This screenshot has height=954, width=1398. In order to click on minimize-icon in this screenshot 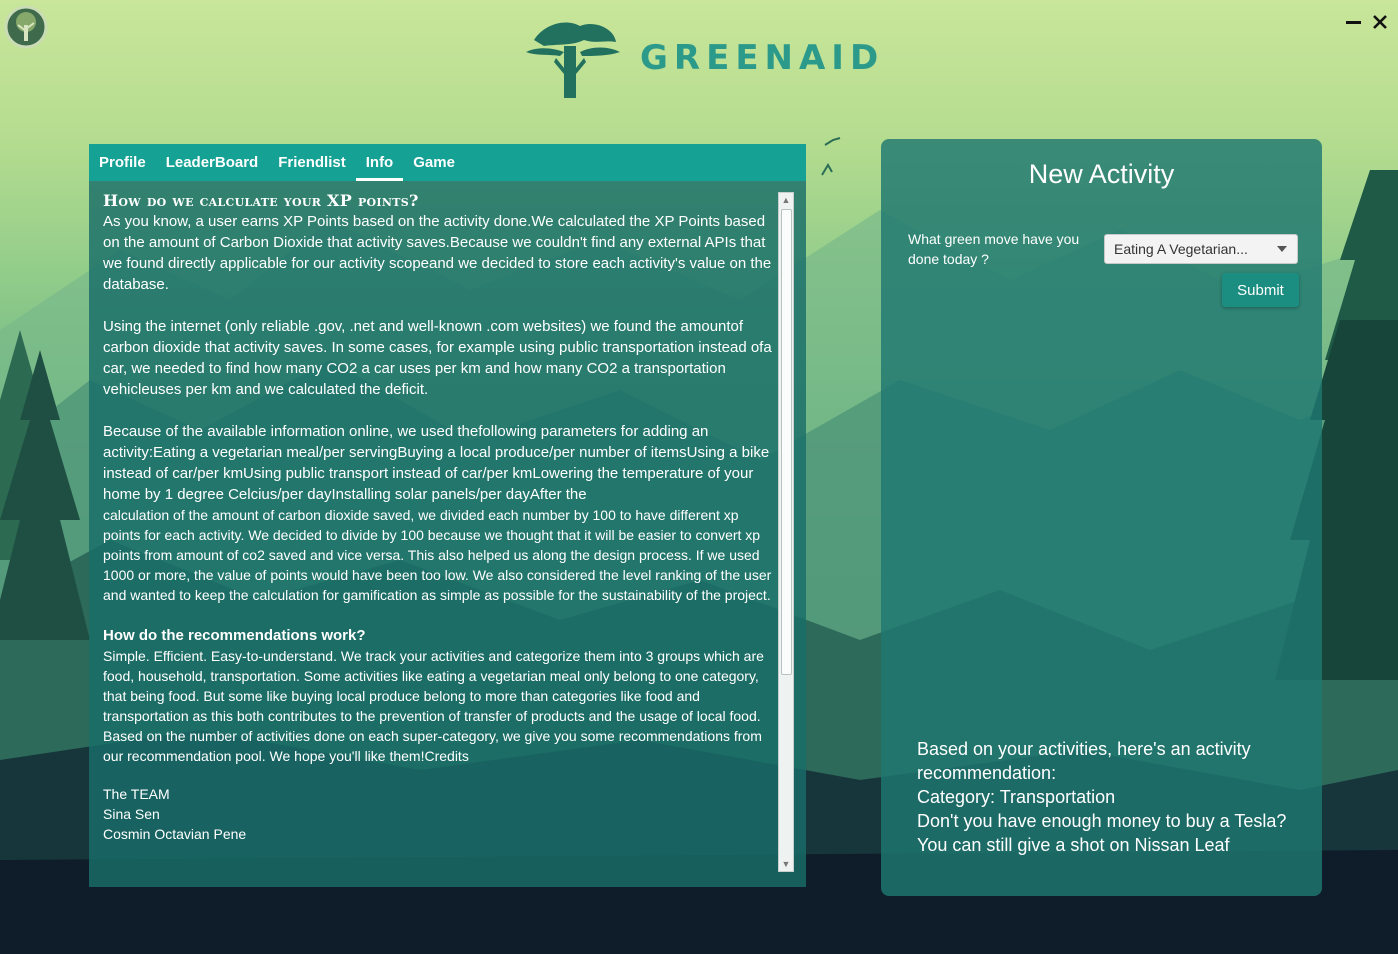, I will do `click(1354, 22)`.